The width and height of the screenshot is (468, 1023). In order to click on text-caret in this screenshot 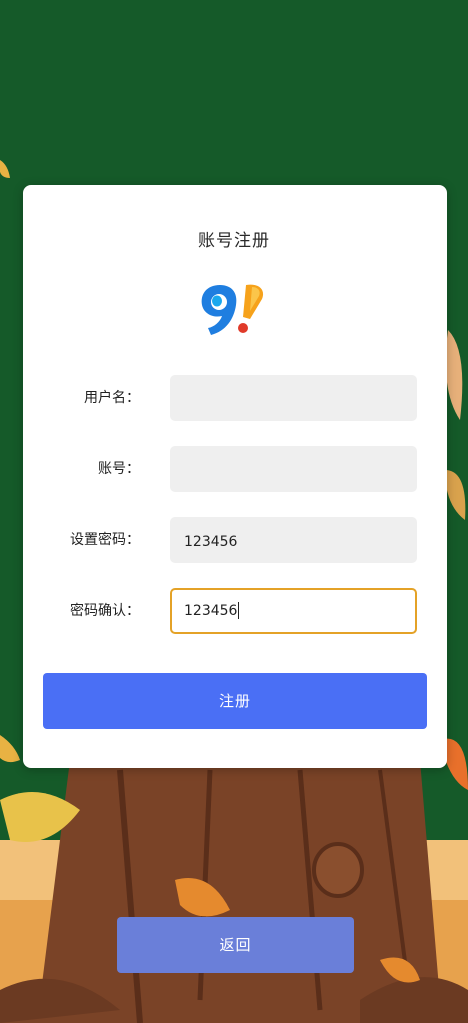, I will do `click(239, 610)`.